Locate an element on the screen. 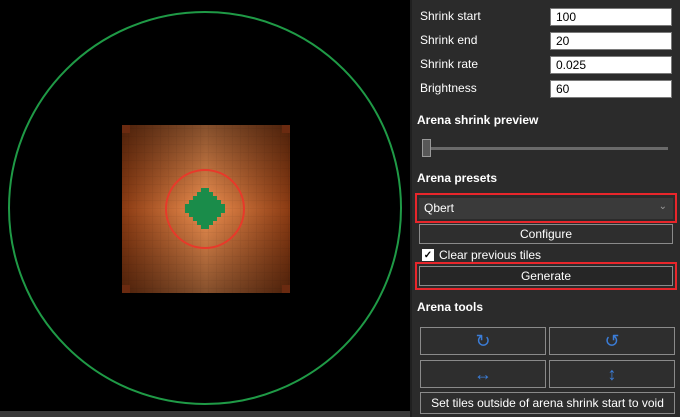  configure-button: Configure is located at coordinates (546, 234).